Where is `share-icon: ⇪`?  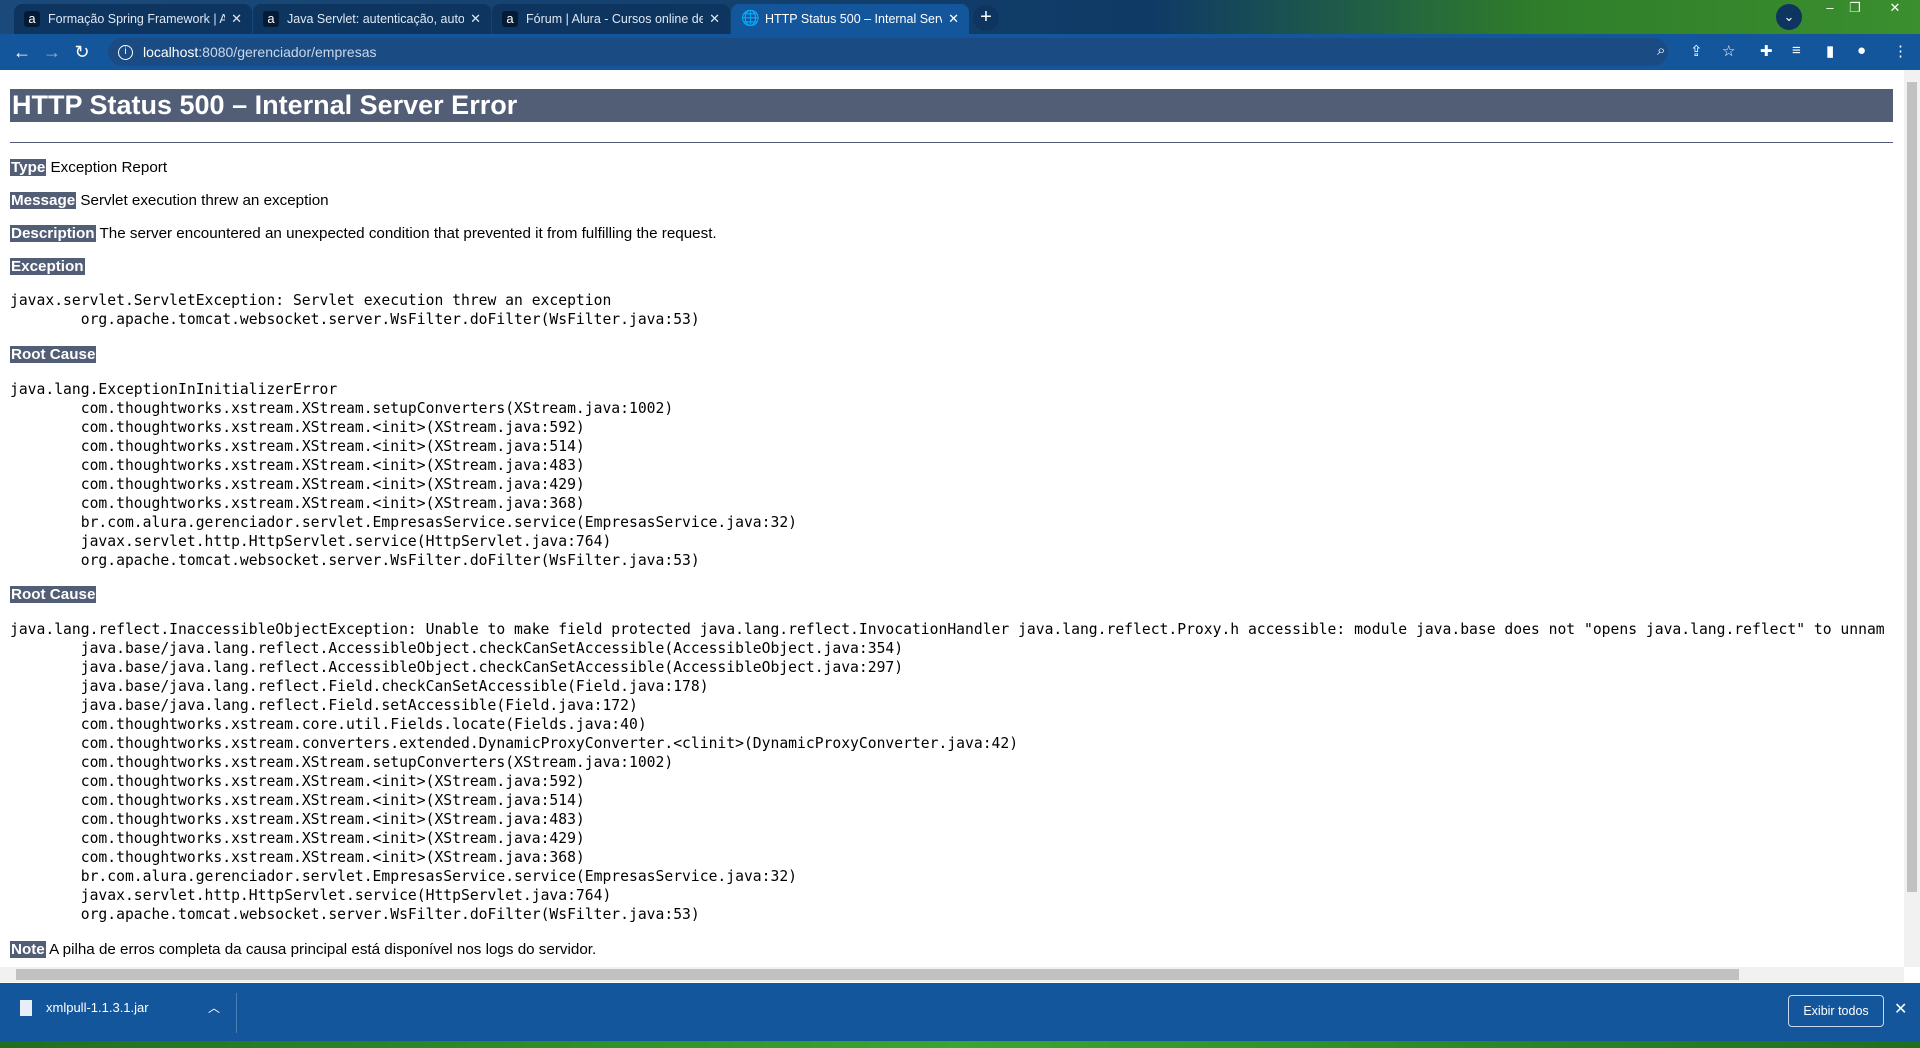
share-icon: ⇪ is located at coordinates (1696, 51).